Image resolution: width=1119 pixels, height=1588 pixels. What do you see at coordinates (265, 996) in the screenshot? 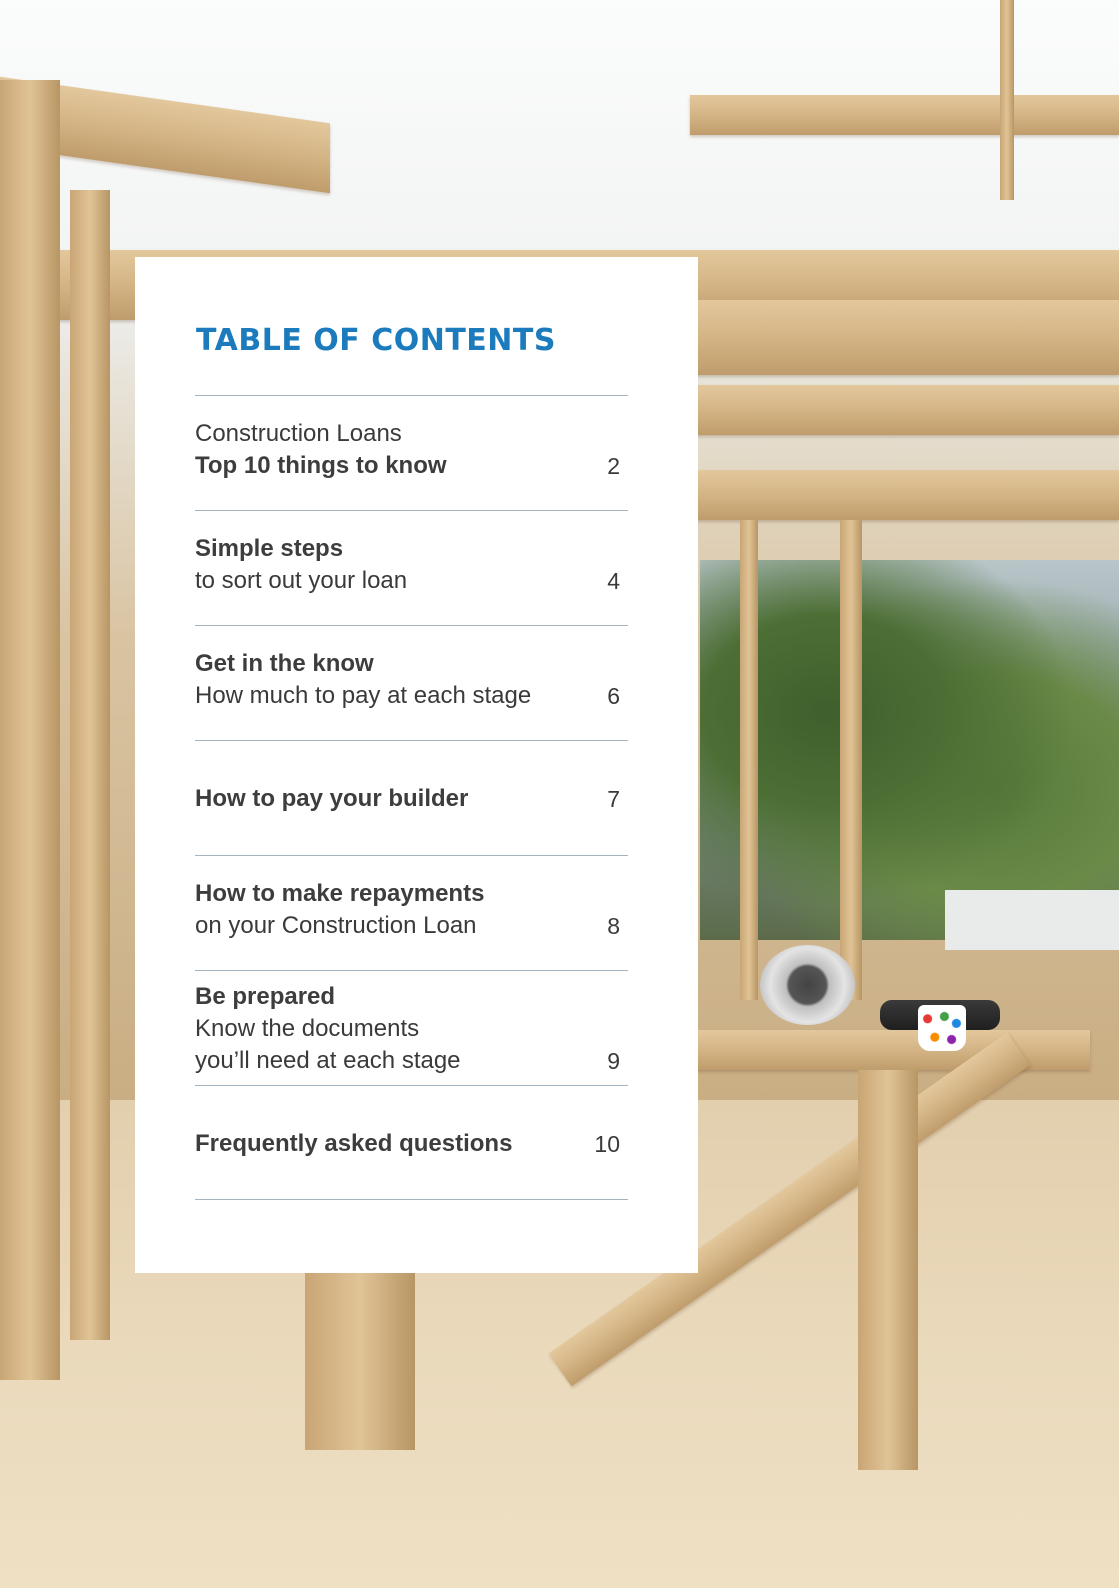
I see `toc-entry-heading: Be prepared` at bounding box center [265, 996].